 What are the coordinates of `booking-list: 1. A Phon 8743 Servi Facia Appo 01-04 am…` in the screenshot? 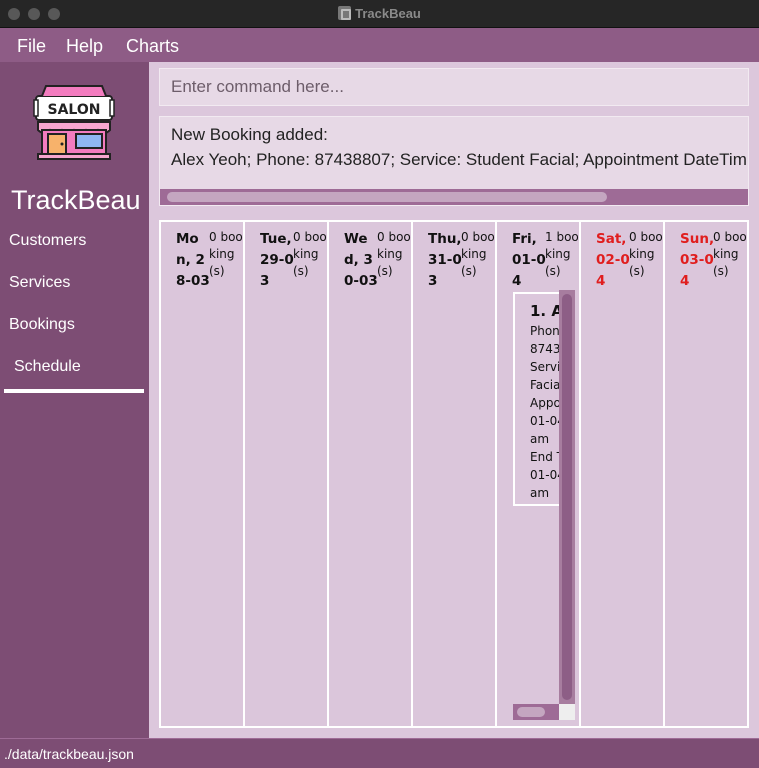 It's located at (544, 505).